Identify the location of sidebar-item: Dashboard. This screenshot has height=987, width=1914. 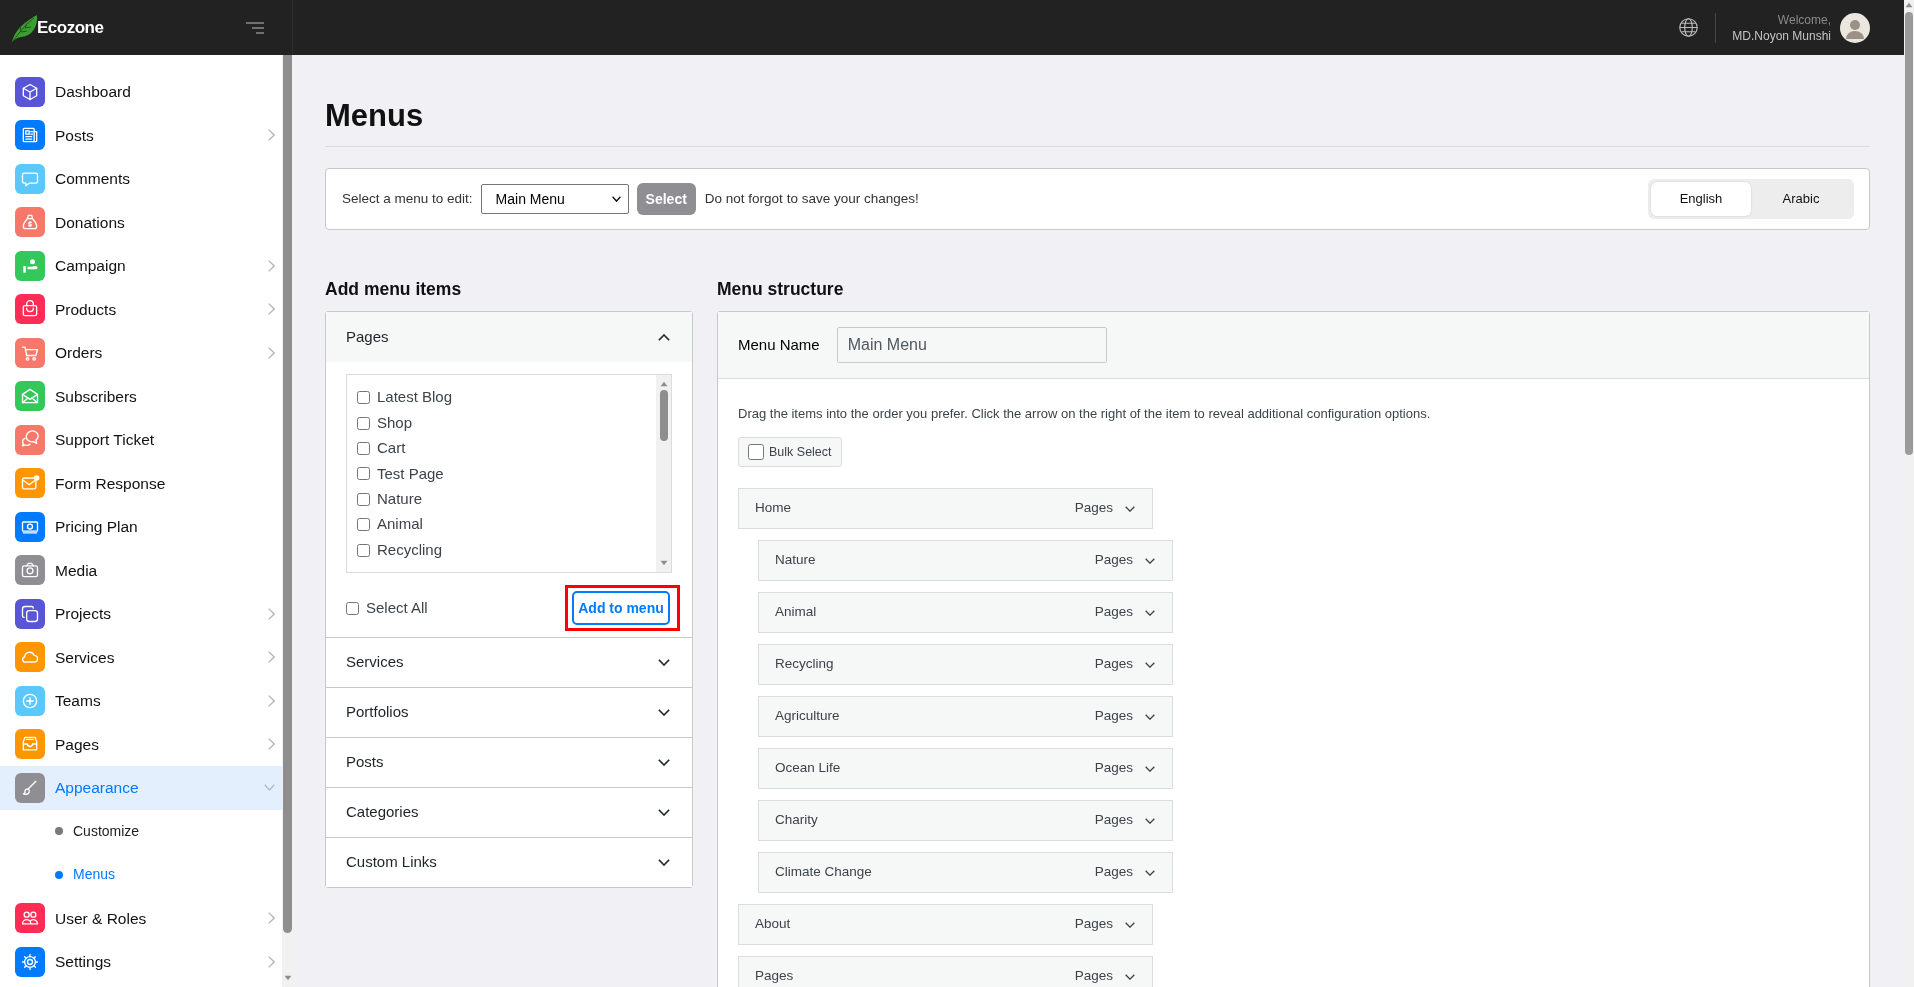
(141, 92).